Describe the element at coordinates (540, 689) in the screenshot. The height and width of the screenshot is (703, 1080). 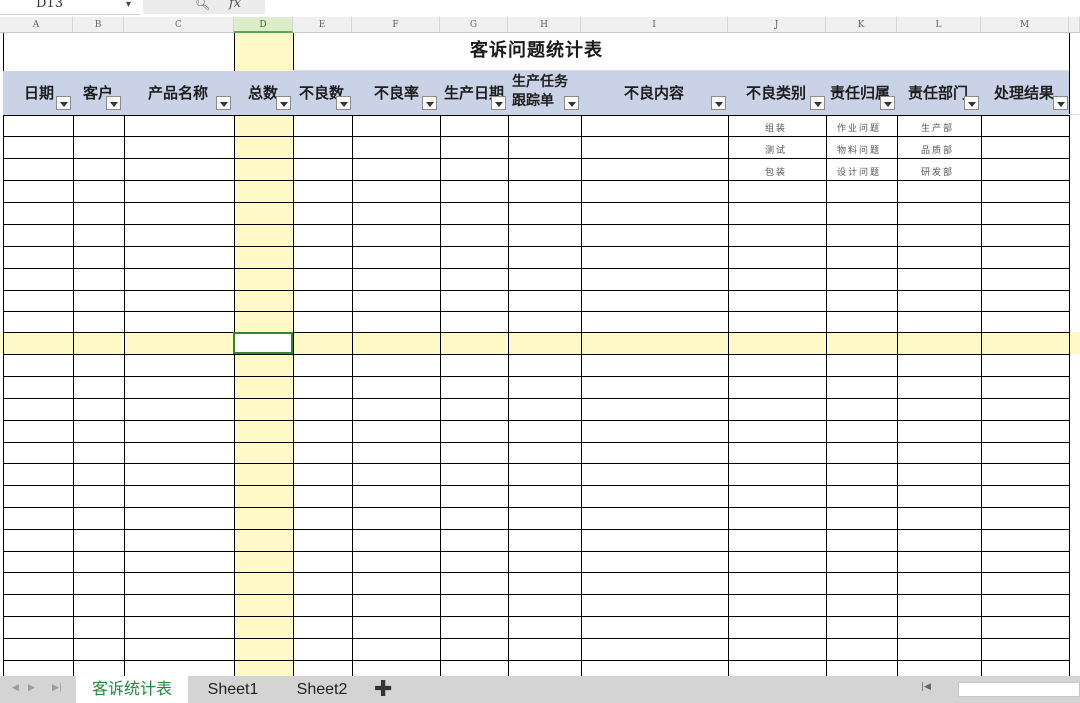
I see `sheet-tab-bar: ◀ ▶ ▶| 客诉统计表 Sheet1 Sheet2 ✚ |◀` at that location.